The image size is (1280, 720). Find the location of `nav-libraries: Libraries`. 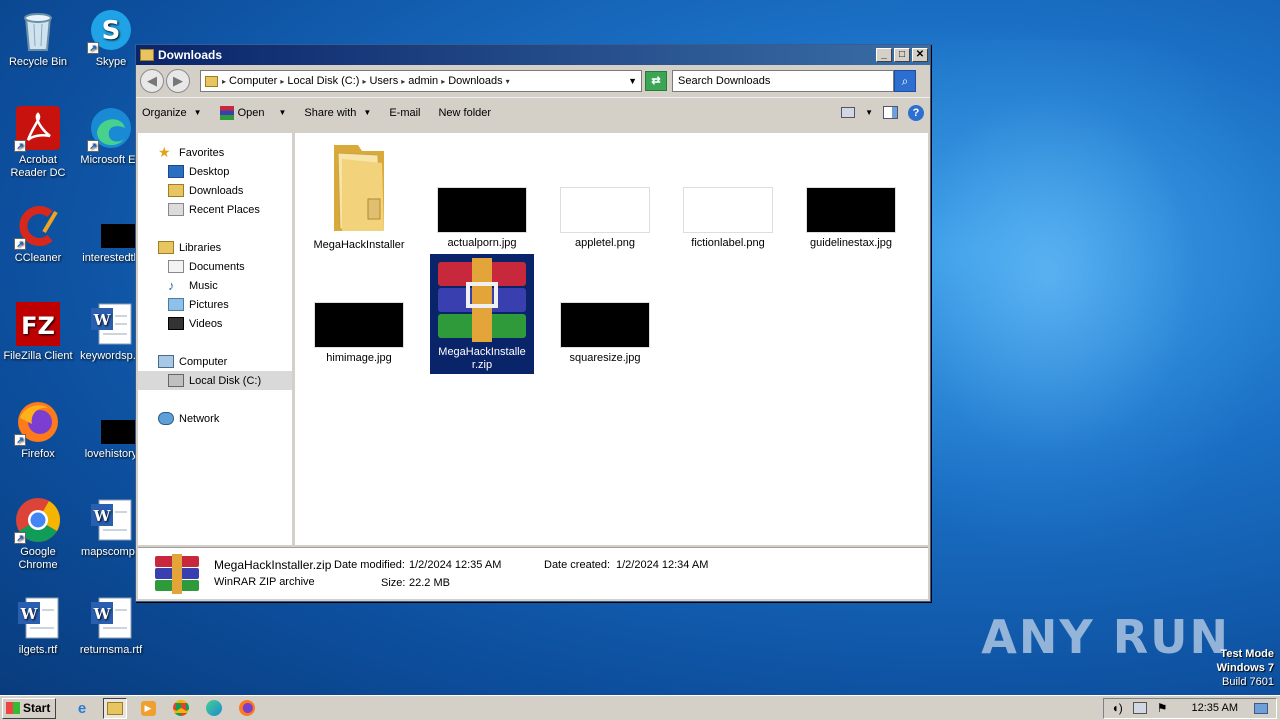

nav-libraries: Libraries is located at coordinates (215, 247).